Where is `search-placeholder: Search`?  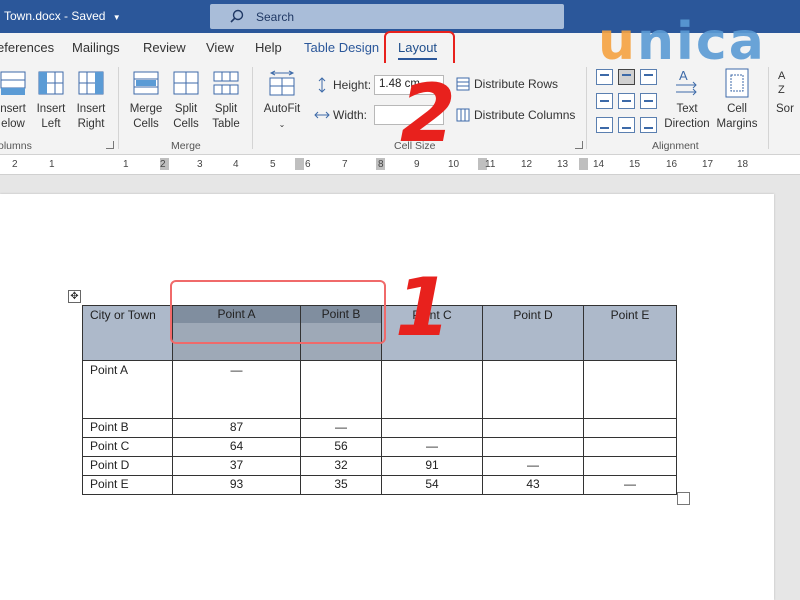
search-placeholder: Search is located at coordinates (275, 17).